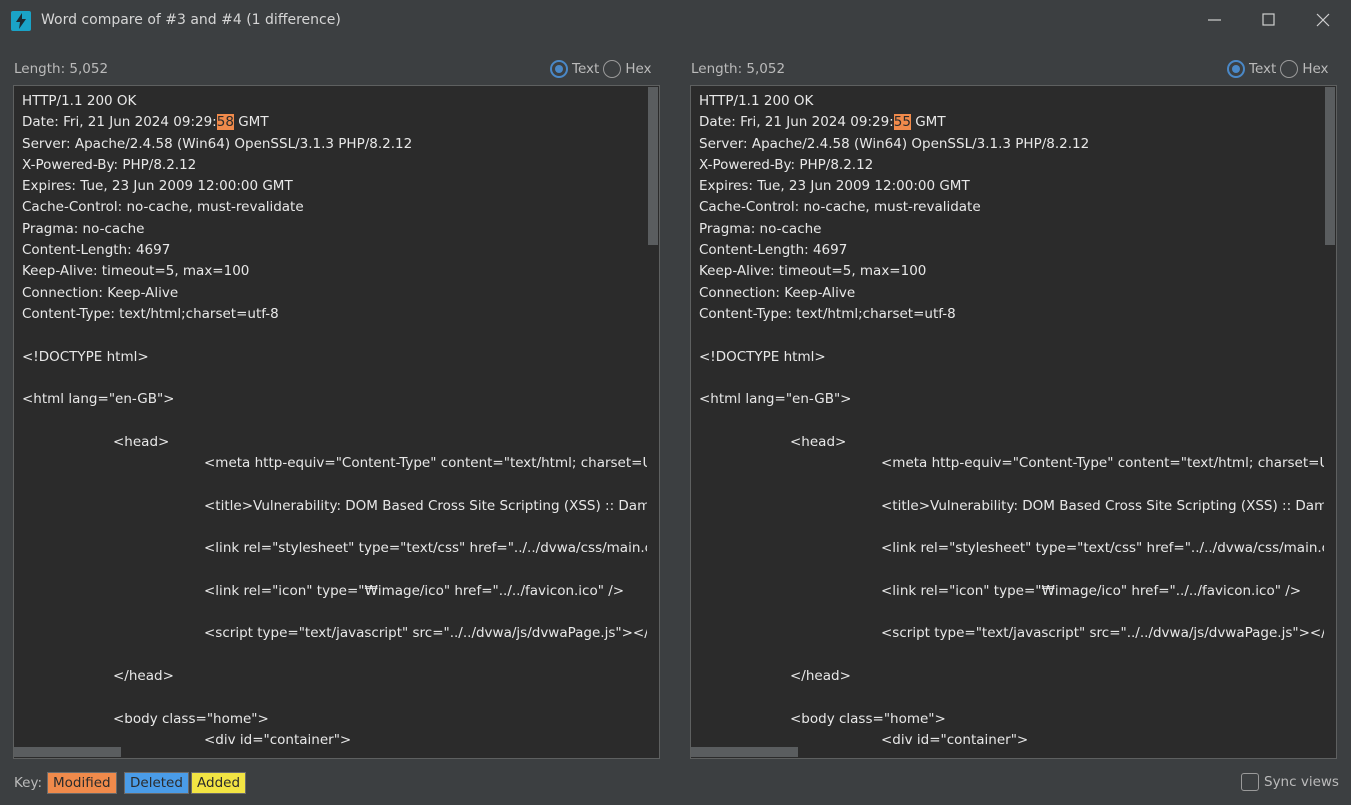  Describe the element at coordinates (330, 752) in the screenshot. I see `left-horizontal-scrollbar` at that location.